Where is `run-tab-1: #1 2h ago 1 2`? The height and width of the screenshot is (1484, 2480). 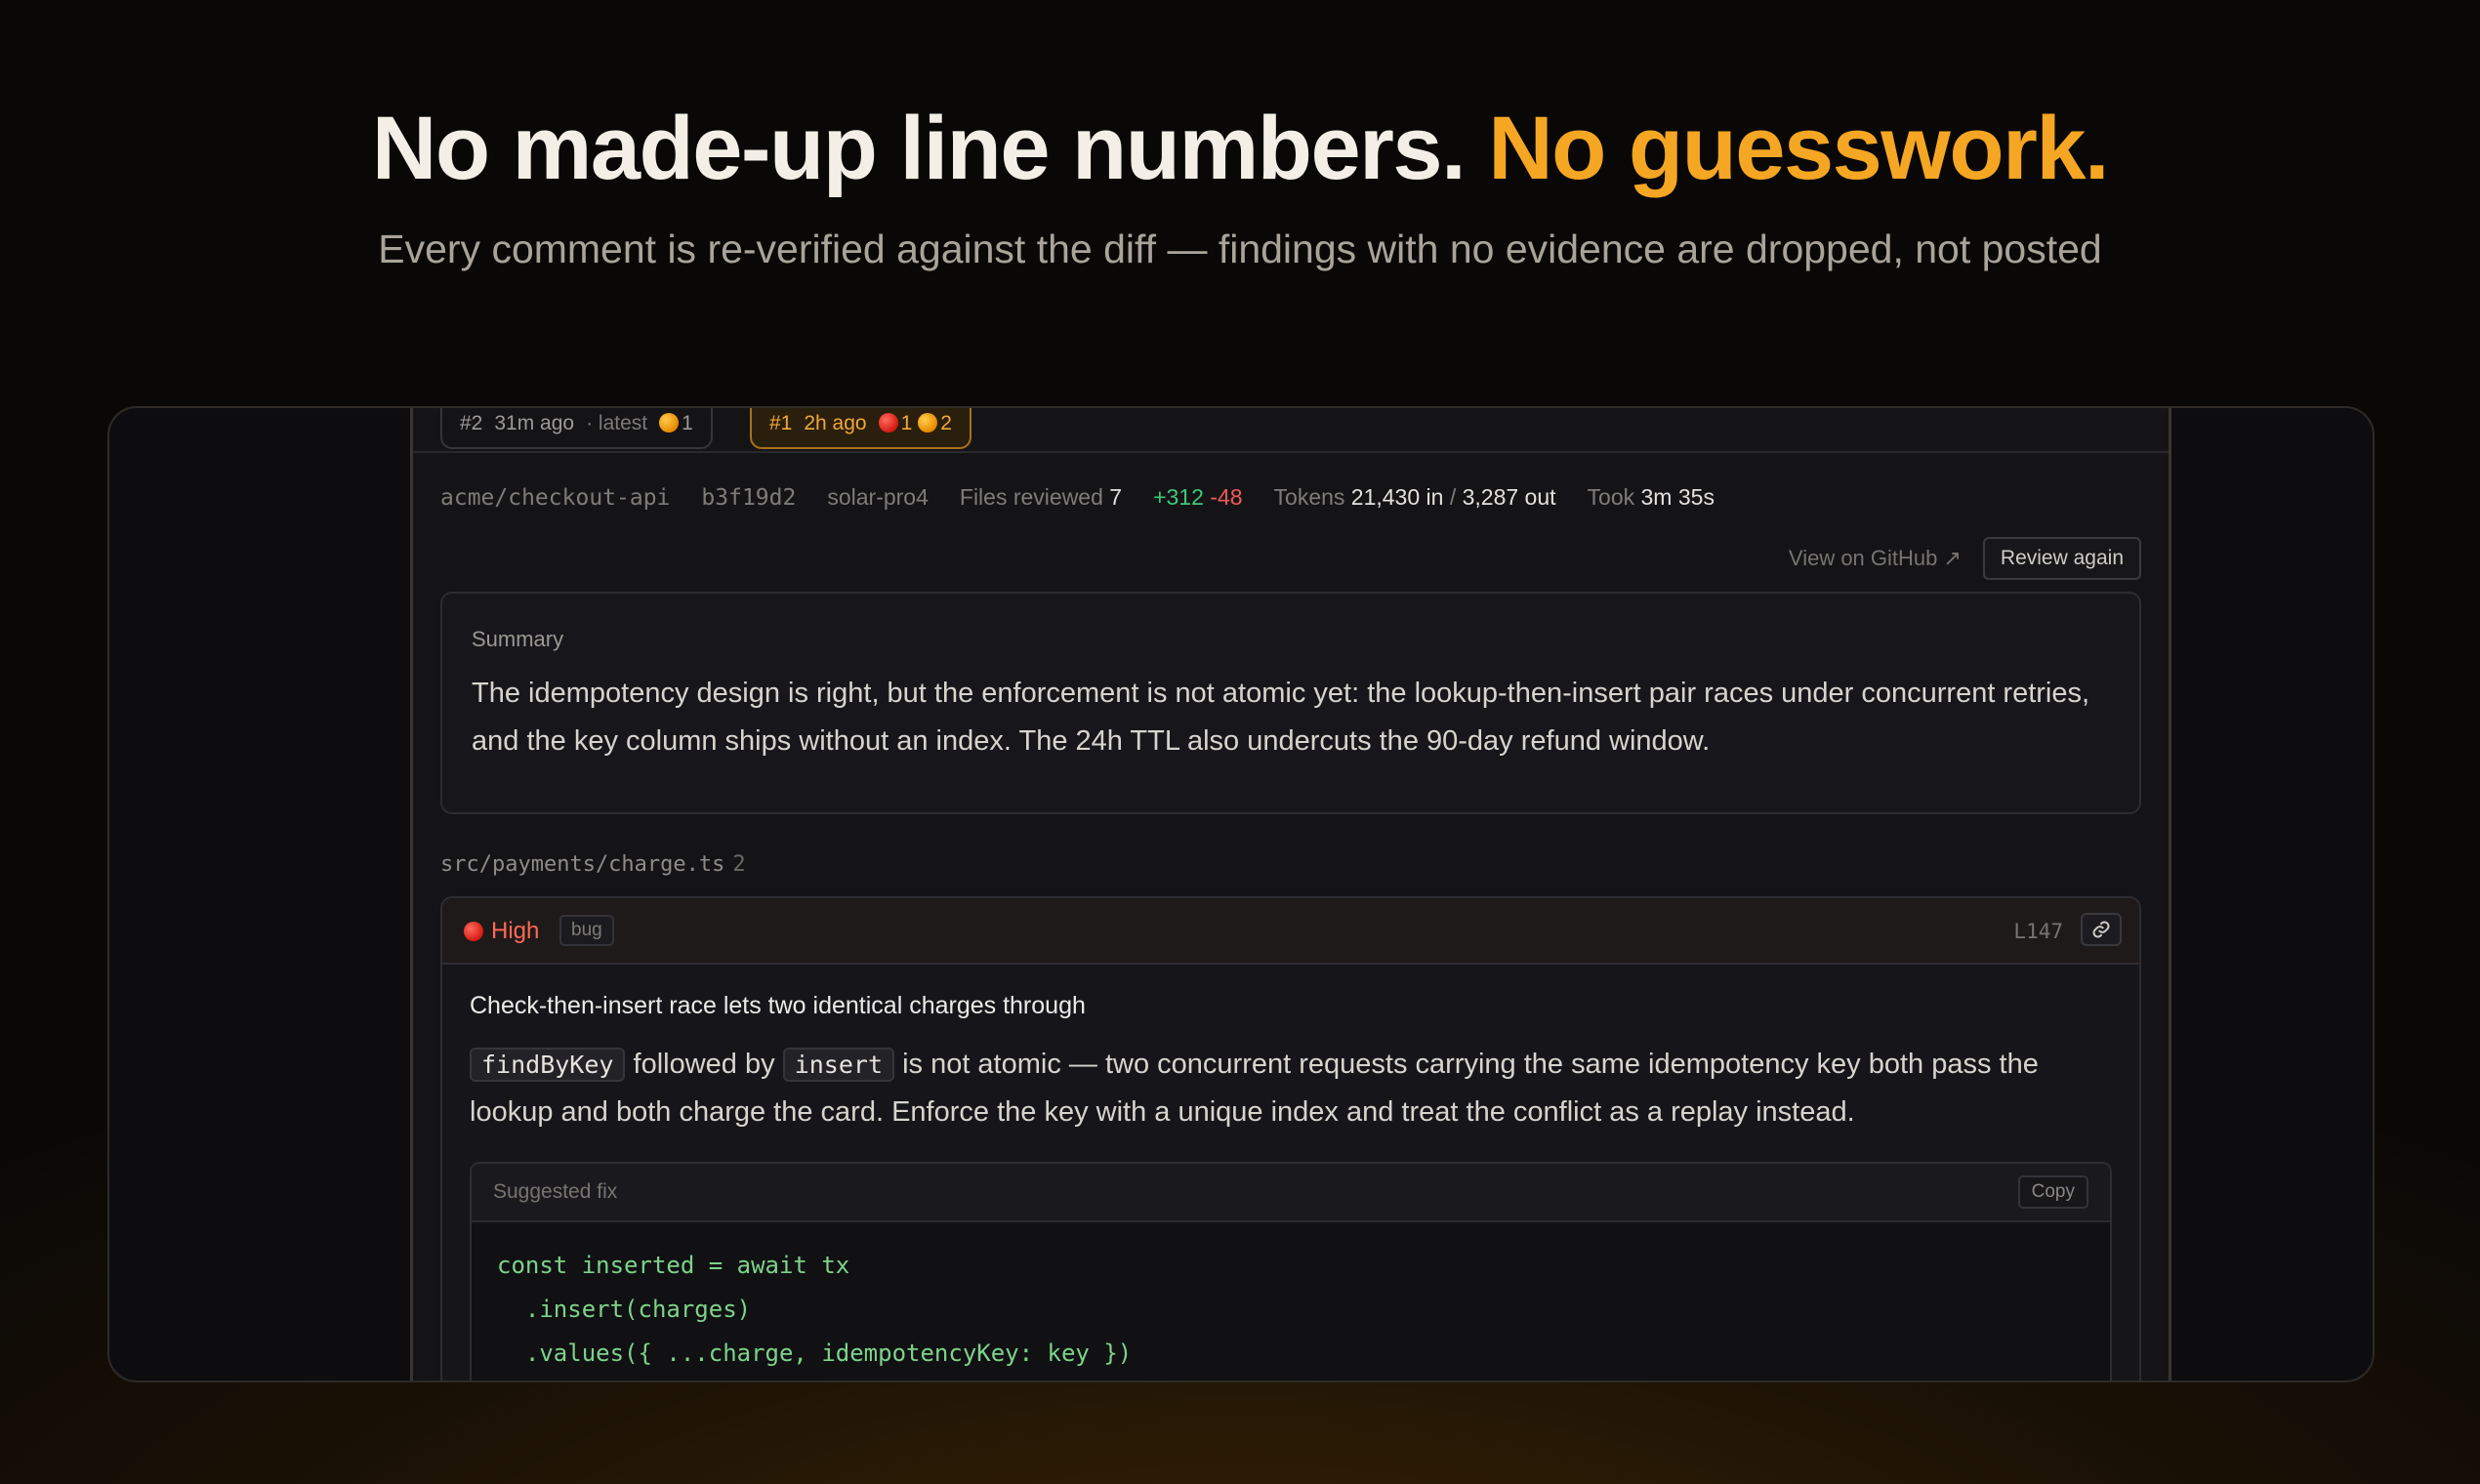 run-tab-1: #1 2h ago 1 2 is located at coordinates (860, 429).